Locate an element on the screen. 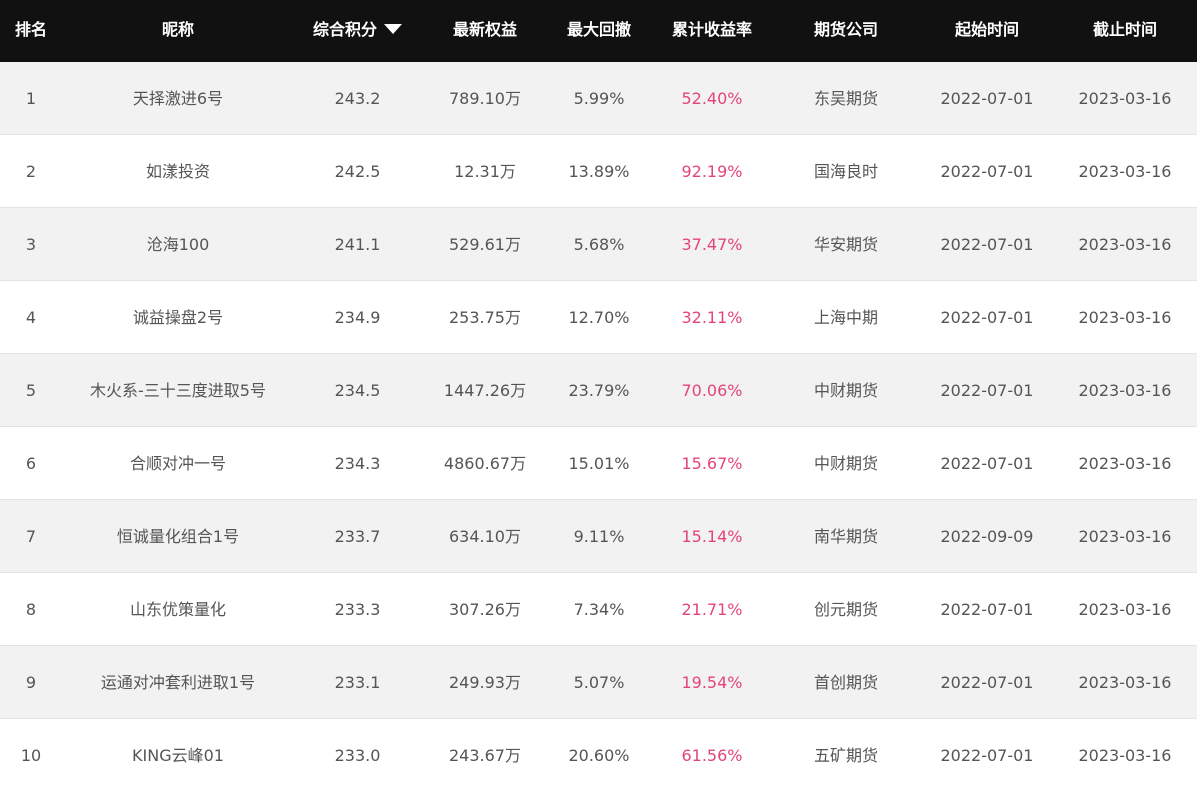 The width and height of the screenshot is (1197, 791). cell-max-drawdown: 7.34% is located at coordinates (599, 609).